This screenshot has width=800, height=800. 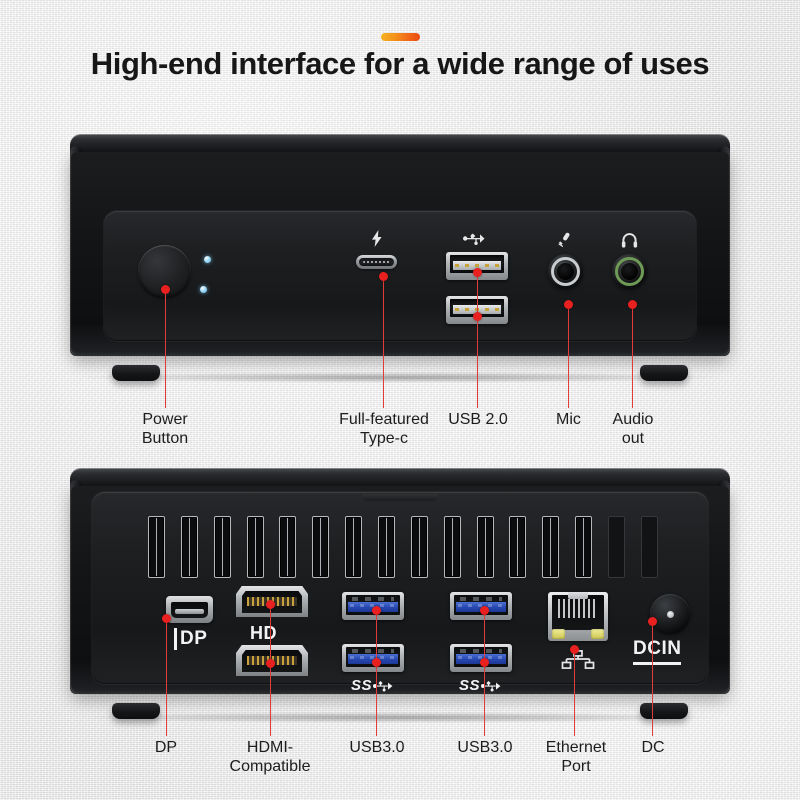 What do you see at coordinates (564, 239) in the screenshot?
I see `microphone-icon` at bounding box center [564, 239].